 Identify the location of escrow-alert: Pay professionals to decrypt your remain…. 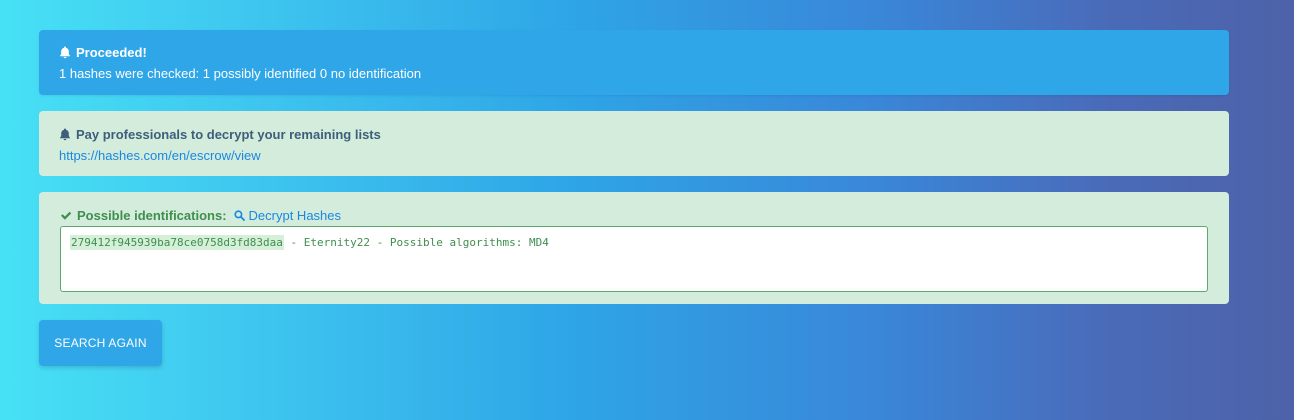
(634, 143).